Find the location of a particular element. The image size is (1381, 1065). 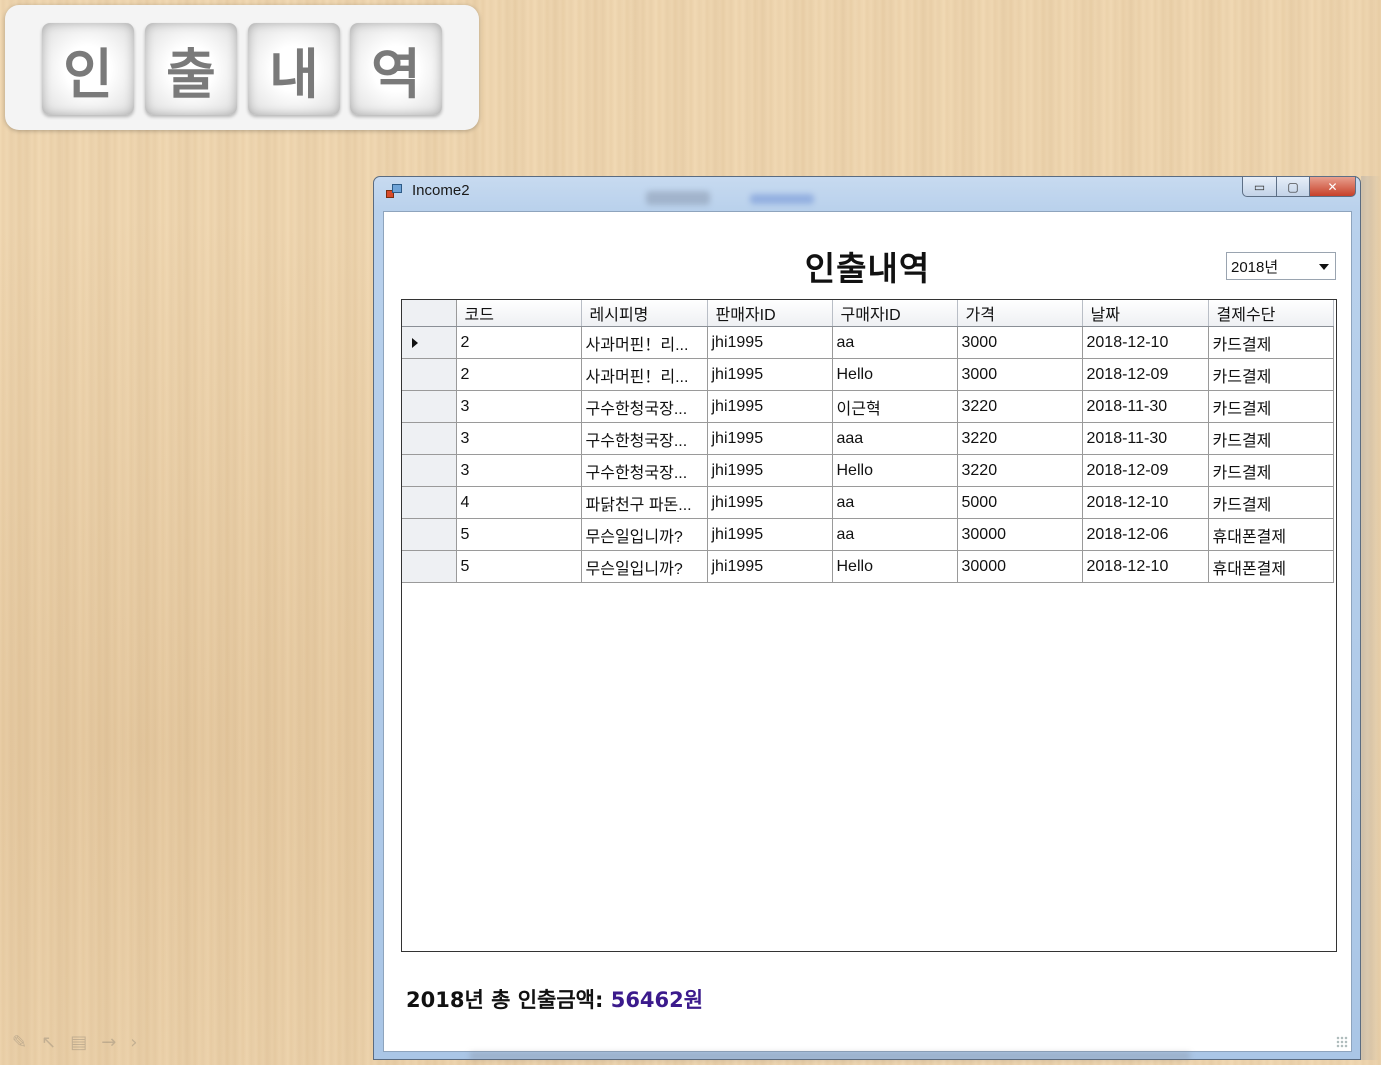

minimize-button: ▭ is located at coordinates (1259, 186).